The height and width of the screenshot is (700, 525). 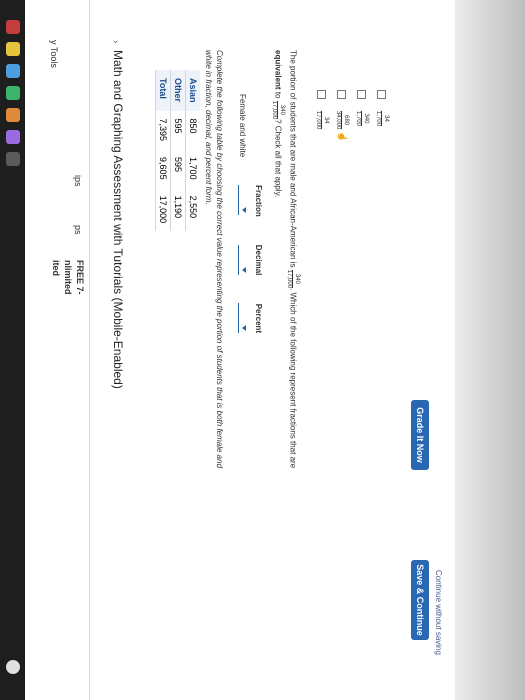 What do you see at coordinates (381, 108) in the screenshot?
I see `option-4: 34 1,700` at bounding box center [381, 108].